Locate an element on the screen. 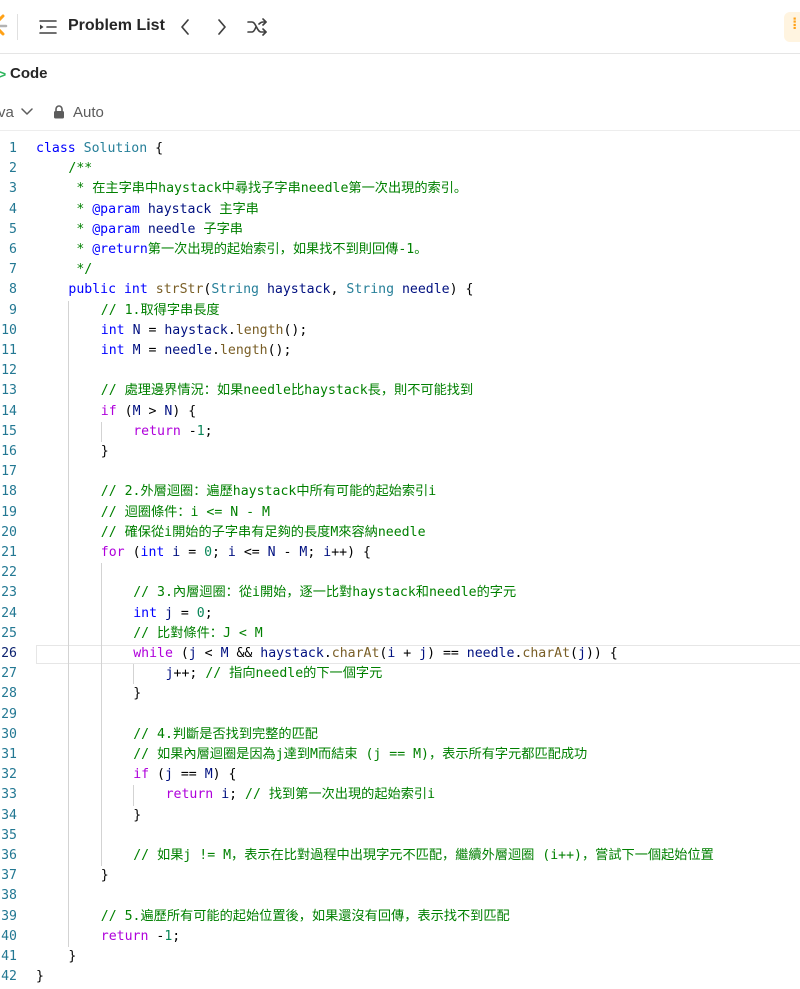 This screenshot has height=989, width=800. code-token: /** is located at coordinates (80, 169).